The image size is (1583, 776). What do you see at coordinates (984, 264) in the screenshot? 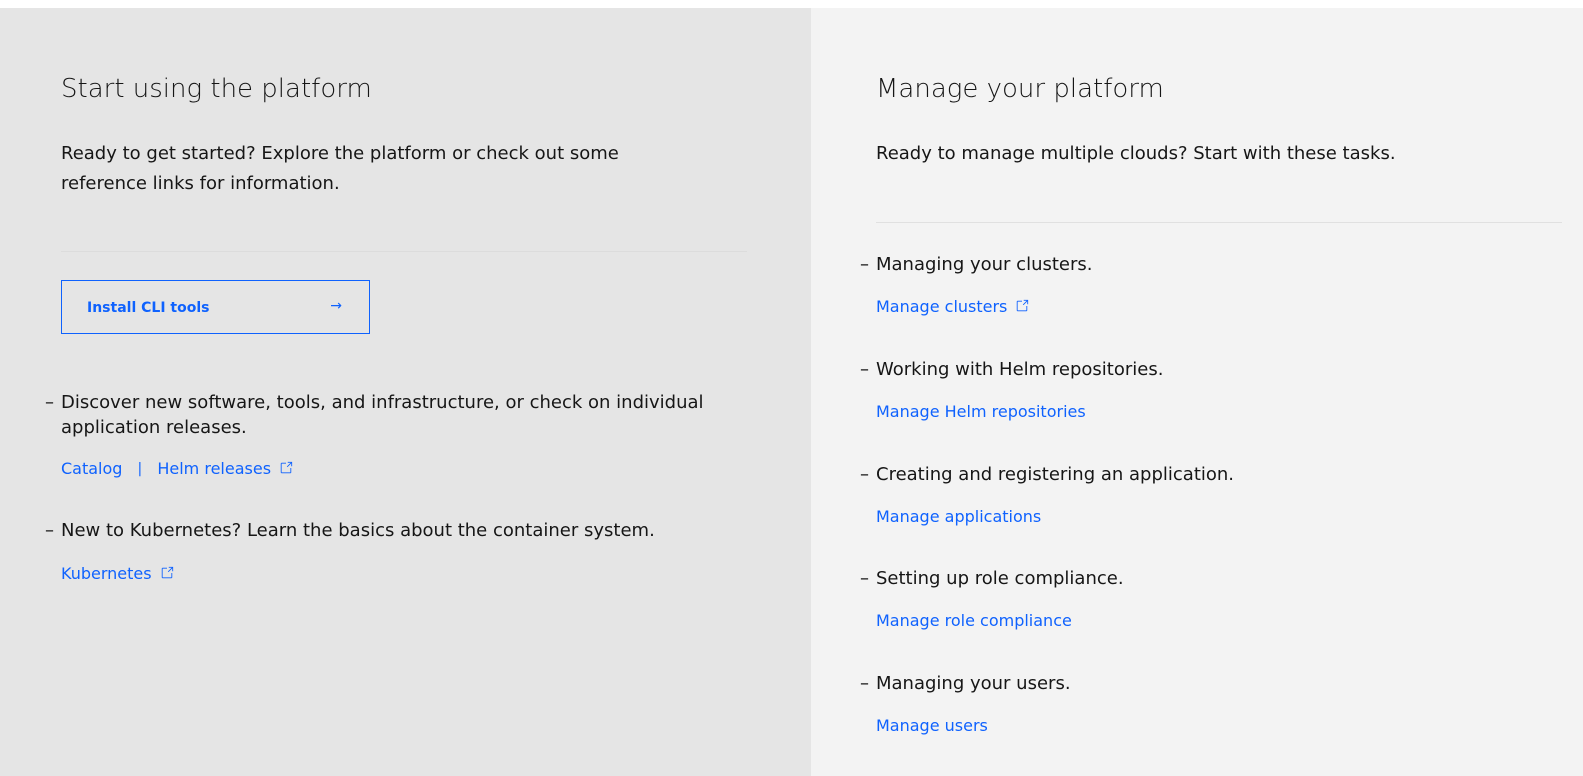
I see `task-text: Managing your clusters.` at bounding box center [984, 264].